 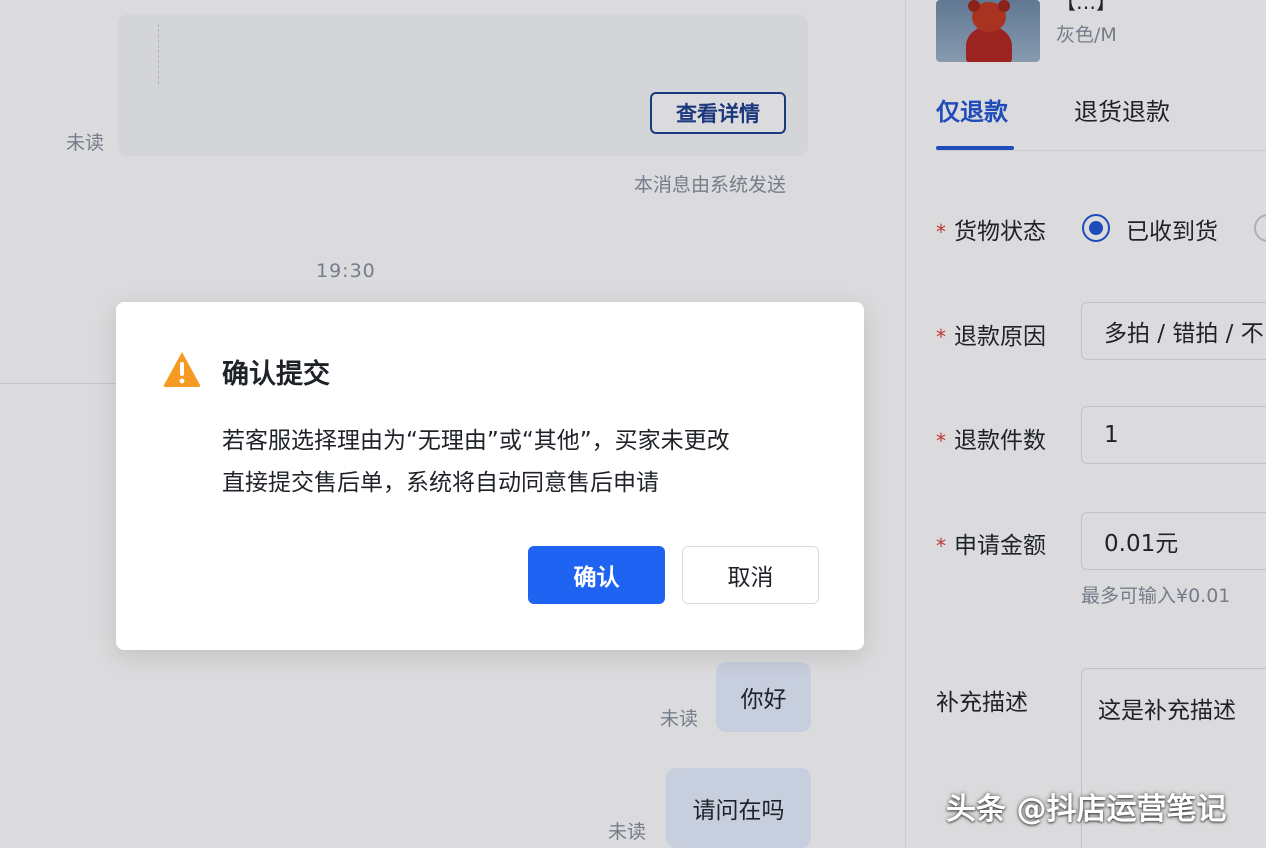 What do you see at coordinates (182, 369) in the screenshot?
I see `warning-triangle-icon` at bounding box center [182, 369].